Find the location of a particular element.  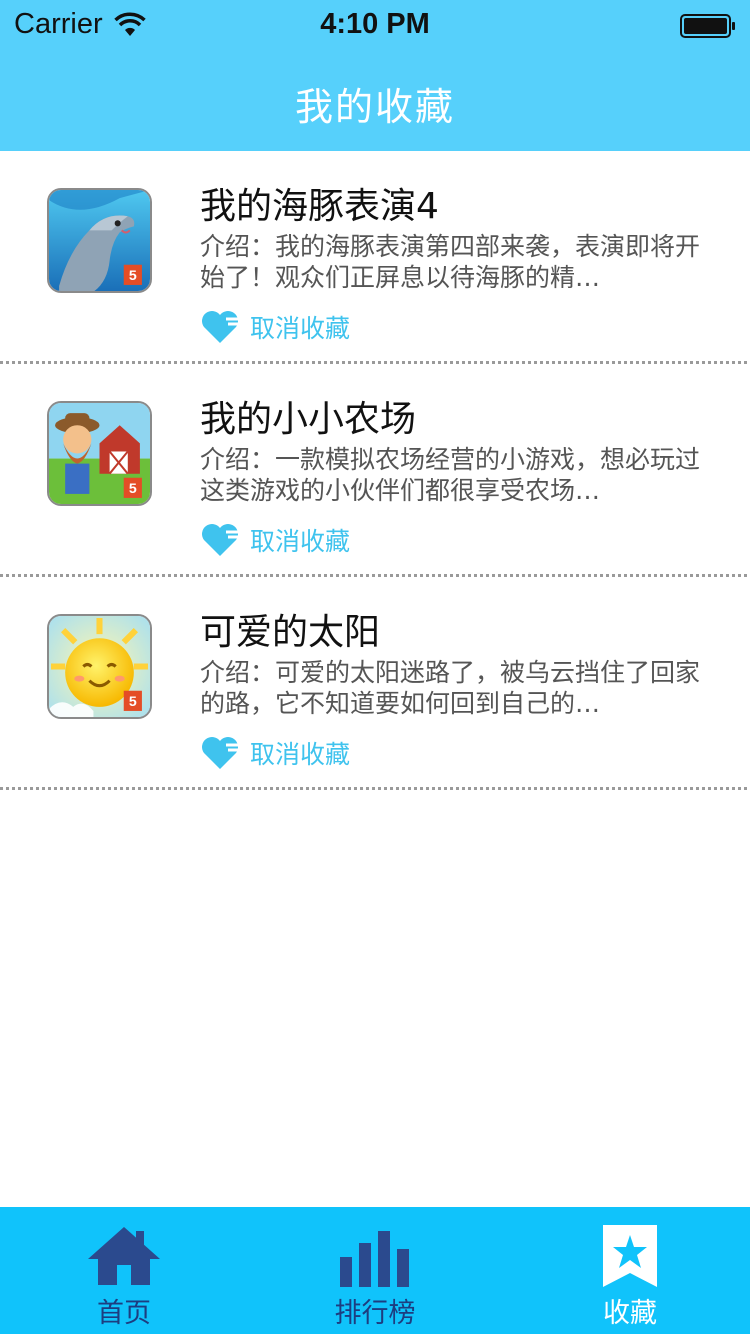

status-bar: Carrier 4:10 PM is located at coordinates (375, 26).